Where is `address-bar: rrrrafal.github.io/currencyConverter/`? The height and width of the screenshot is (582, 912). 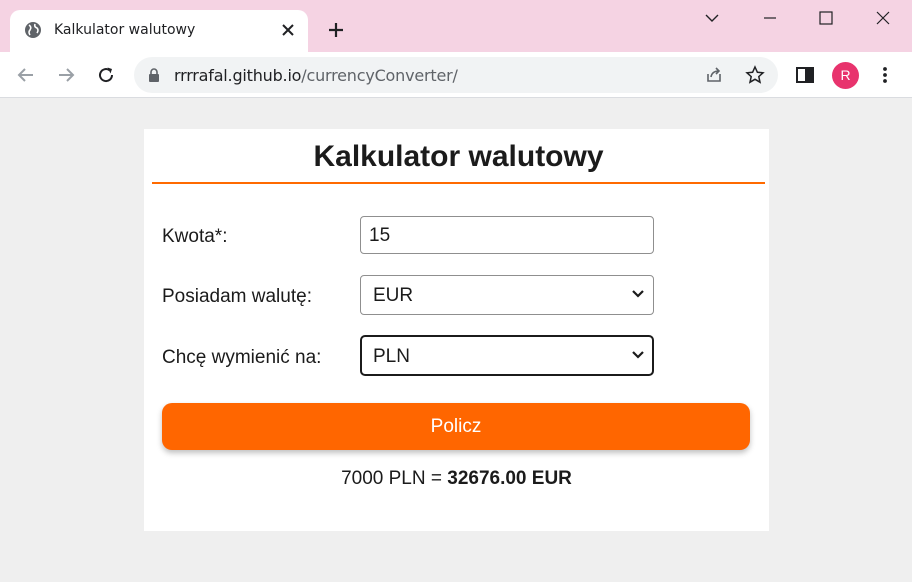
address-bar: rrrrafal.github.io/currencyConverter/ is located at coordinates (456, 75).